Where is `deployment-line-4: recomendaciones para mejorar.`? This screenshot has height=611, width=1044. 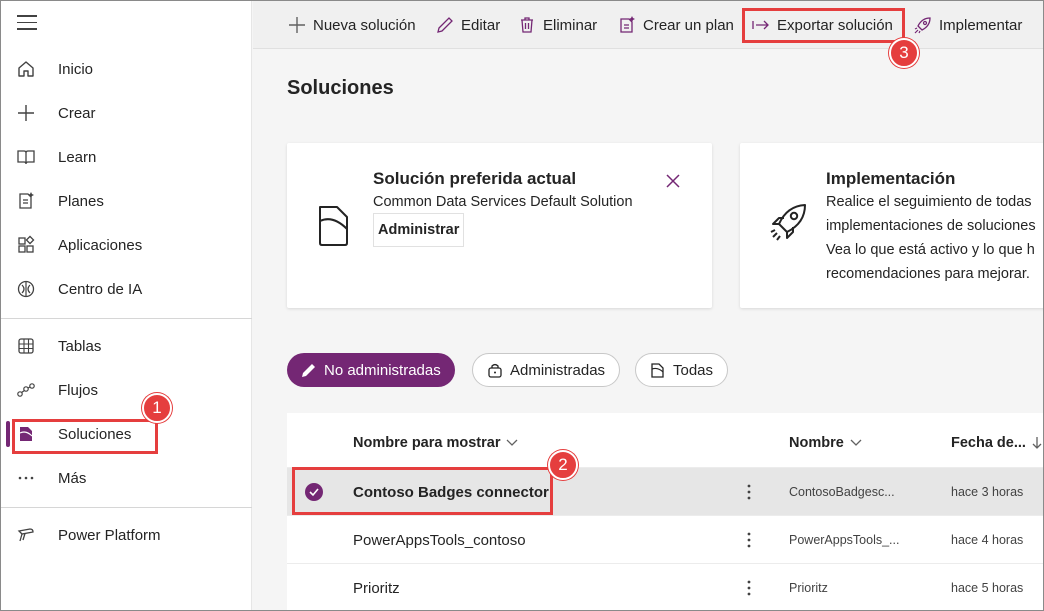
deployment-line-4: recomendaciones para mejorar. is located at coordinates (928, 274).